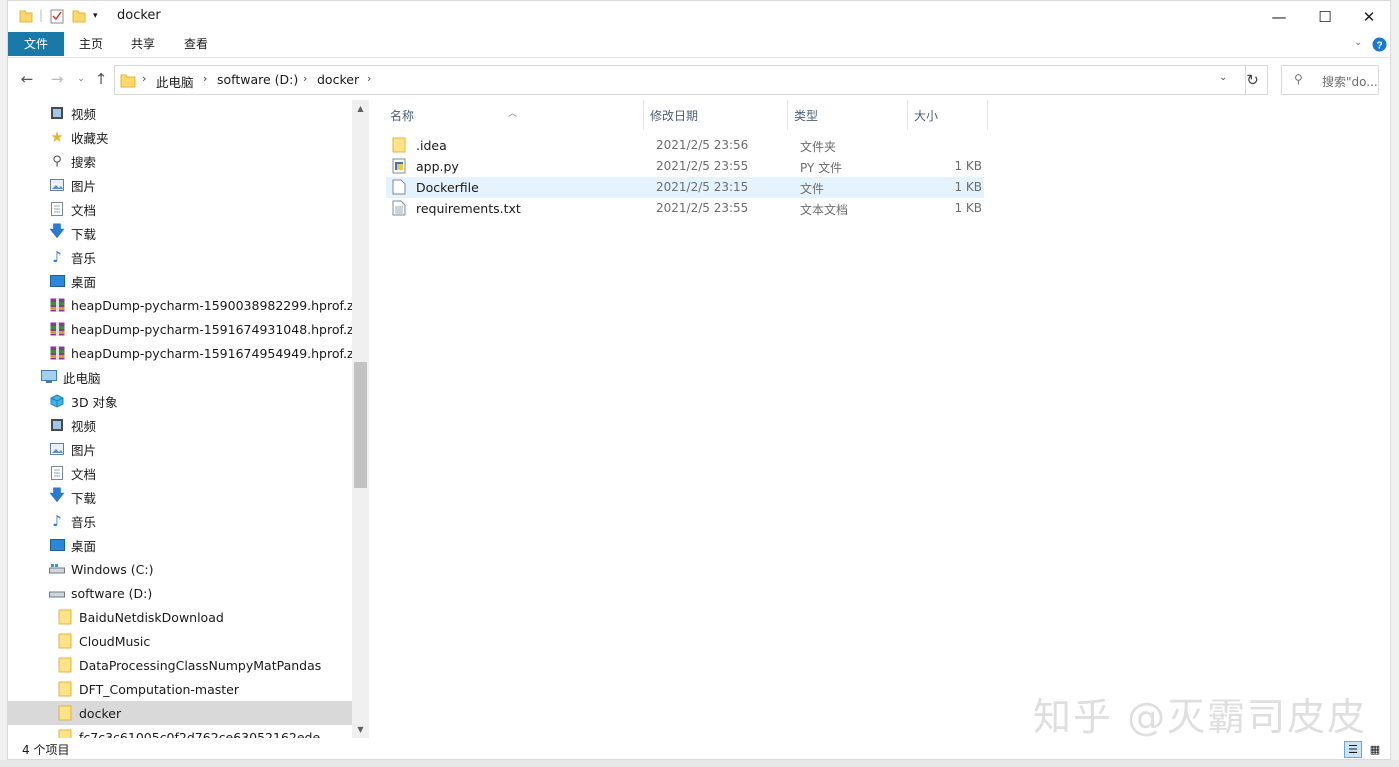 Image resolution: width=1399 pixels, height=767 pixels. Describe the element at coordinates (143, 44) in the screenshot. I see `tab-share: 共享` at that location.